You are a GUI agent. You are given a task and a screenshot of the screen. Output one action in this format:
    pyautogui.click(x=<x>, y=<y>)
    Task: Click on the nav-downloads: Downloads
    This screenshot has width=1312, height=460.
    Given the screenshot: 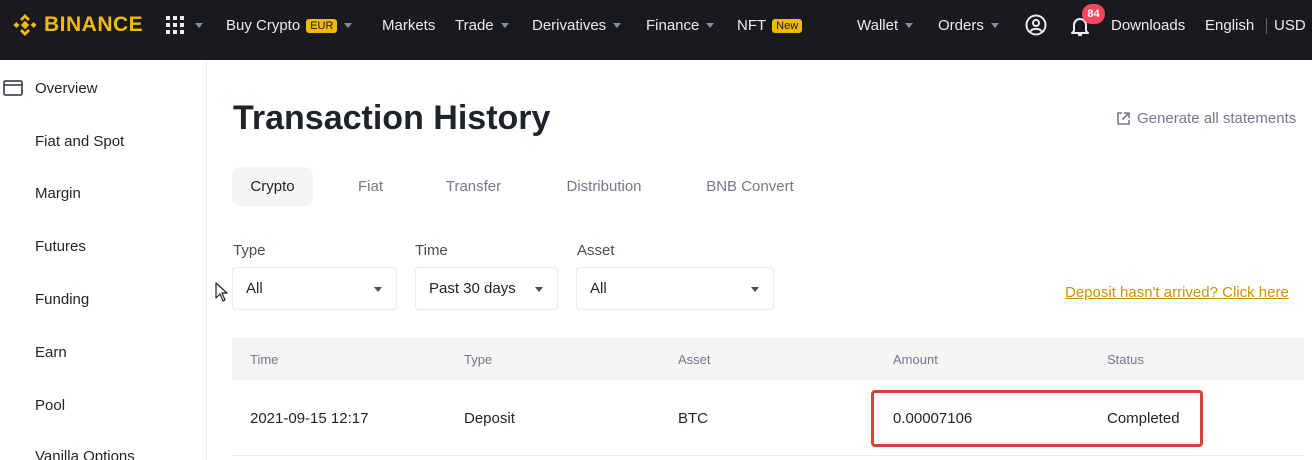 What is the action you would take?
    pyautogui.click(x=1148, y=25)
    